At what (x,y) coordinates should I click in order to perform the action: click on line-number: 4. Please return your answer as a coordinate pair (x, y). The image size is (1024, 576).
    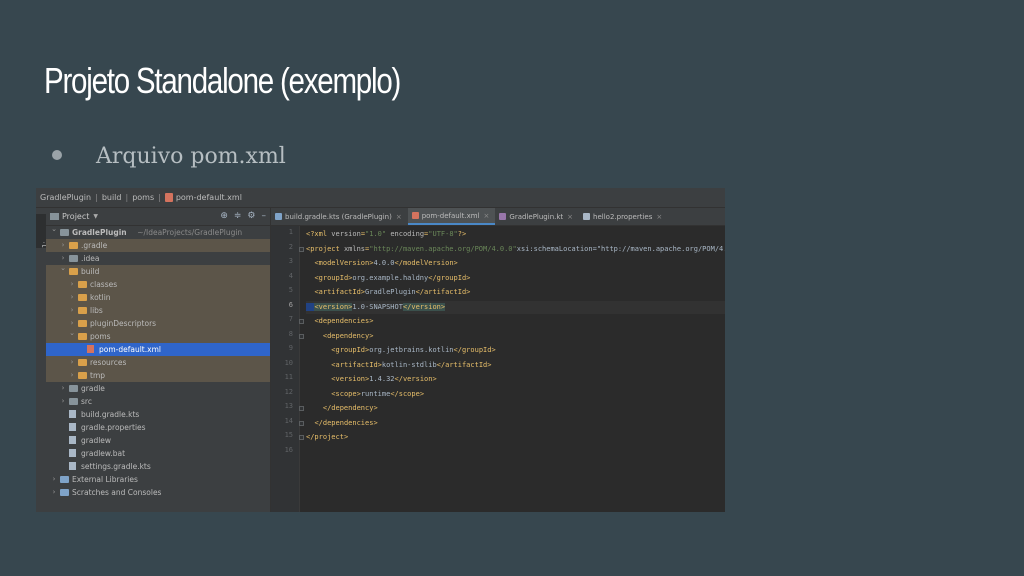
    Looking at the image, I should click on (290, 275).